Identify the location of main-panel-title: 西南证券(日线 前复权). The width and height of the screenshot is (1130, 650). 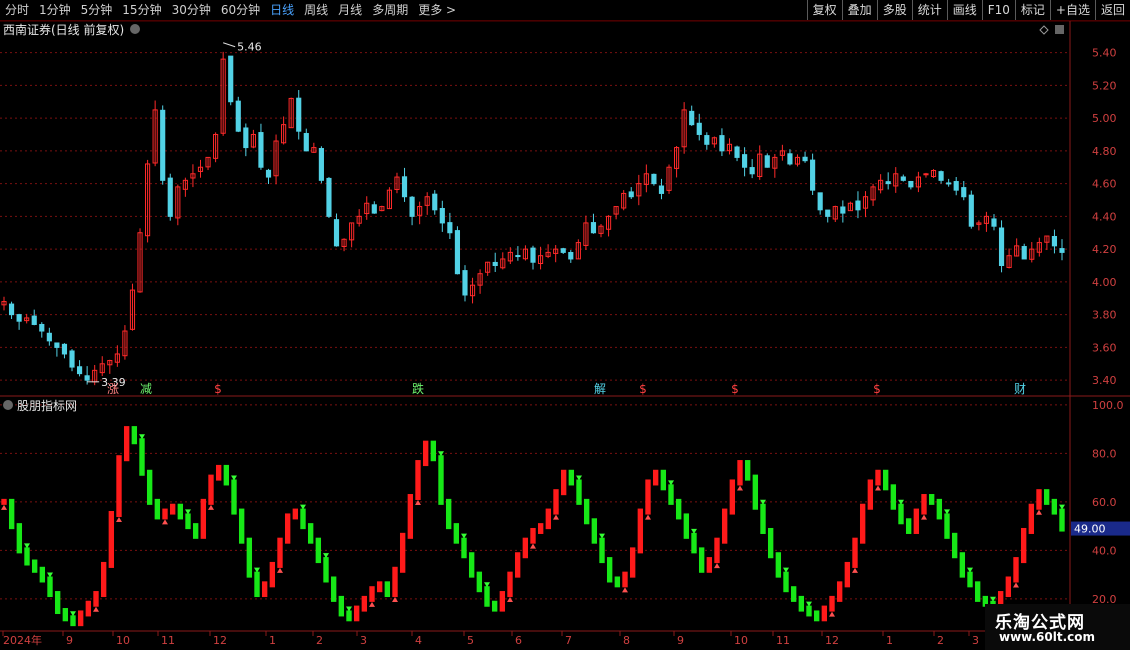
(63, 29).